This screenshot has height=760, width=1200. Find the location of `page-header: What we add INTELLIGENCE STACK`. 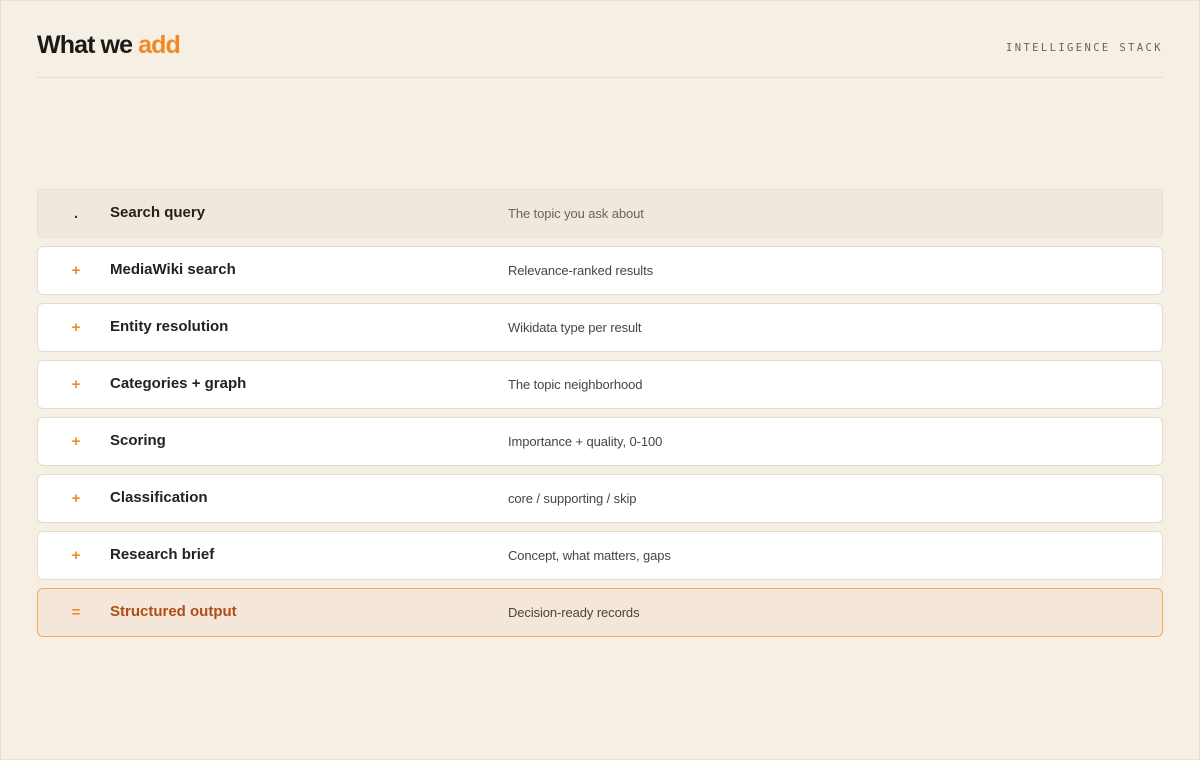

page-header: What we add INTELLIGENCE STACK is located at coordinates (600, 54).